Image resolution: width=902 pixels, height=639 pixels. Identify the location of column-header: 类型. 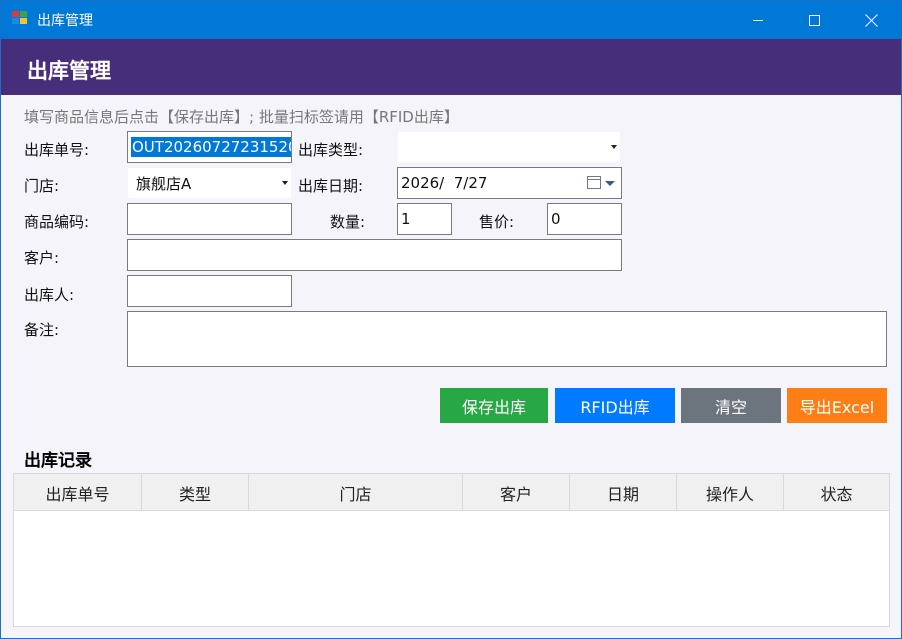
(195, 492).